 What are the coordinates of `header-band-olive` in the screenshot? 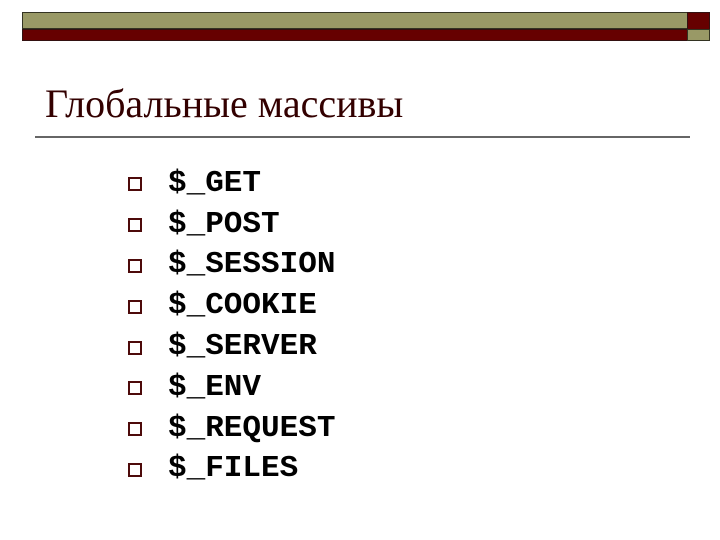 It's located at (355, 20).